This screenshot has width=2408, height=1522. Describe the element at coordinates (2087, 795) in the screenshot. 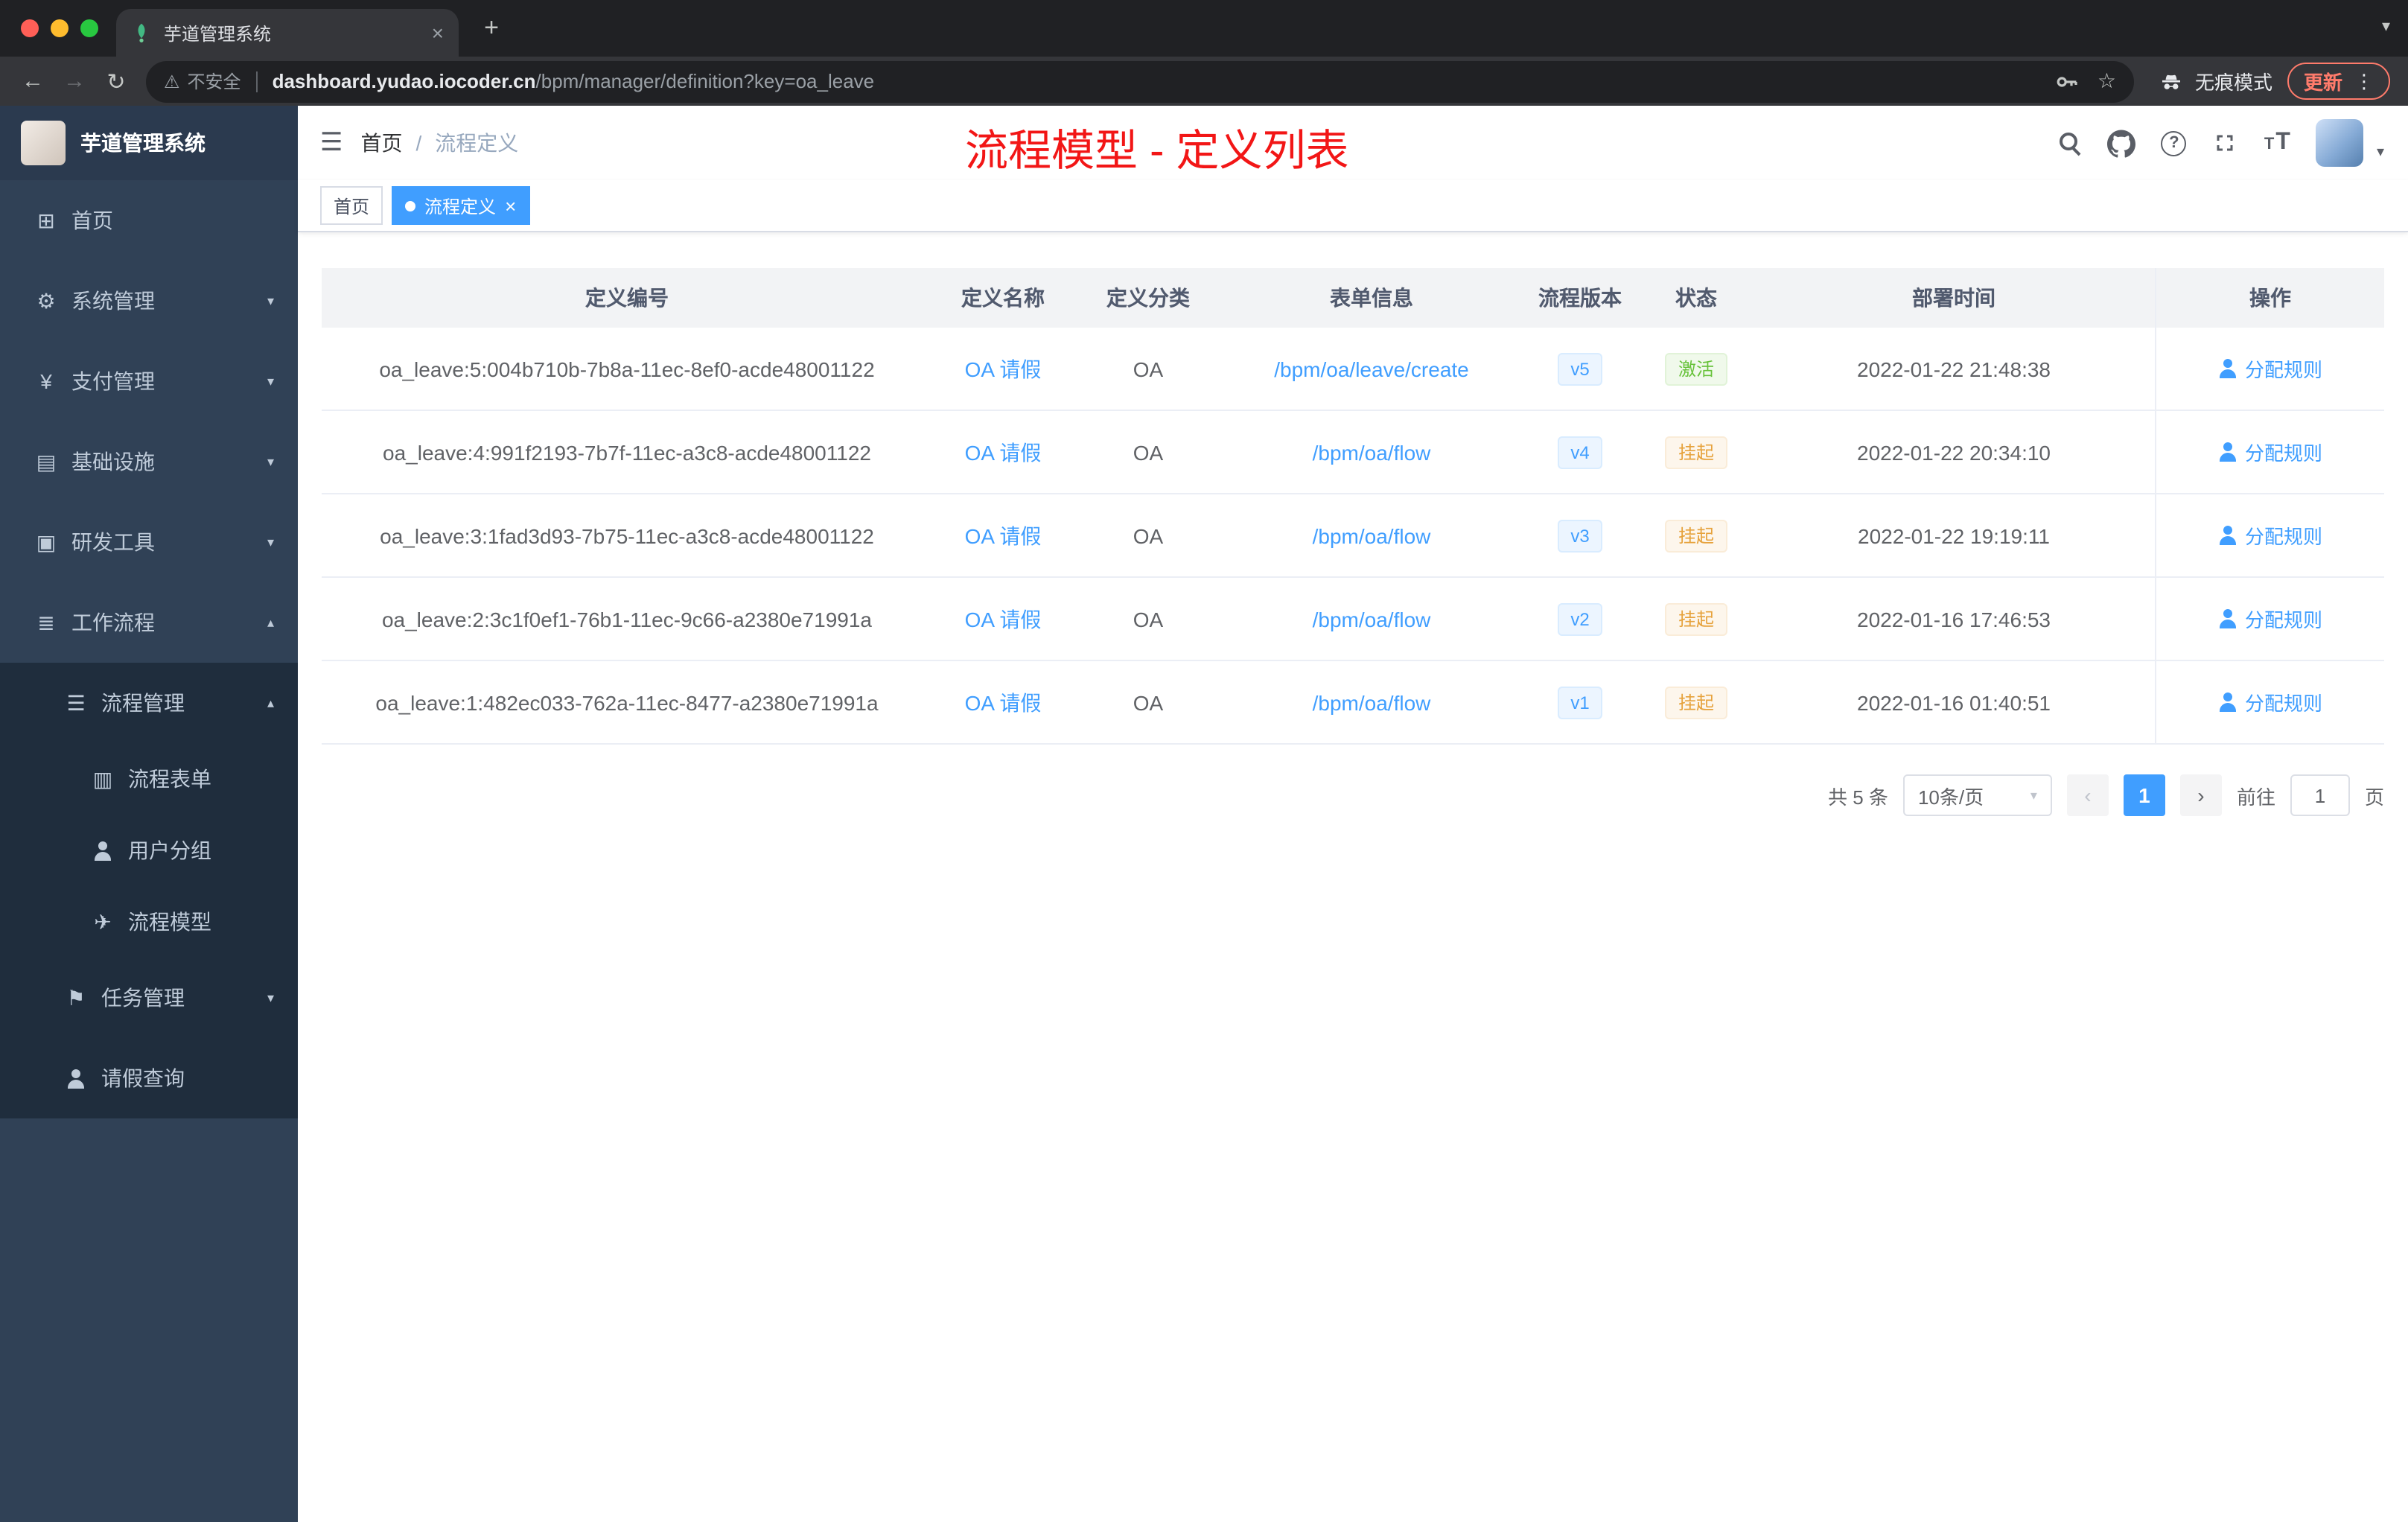

I see `prev-page-button: ‹` at that location.